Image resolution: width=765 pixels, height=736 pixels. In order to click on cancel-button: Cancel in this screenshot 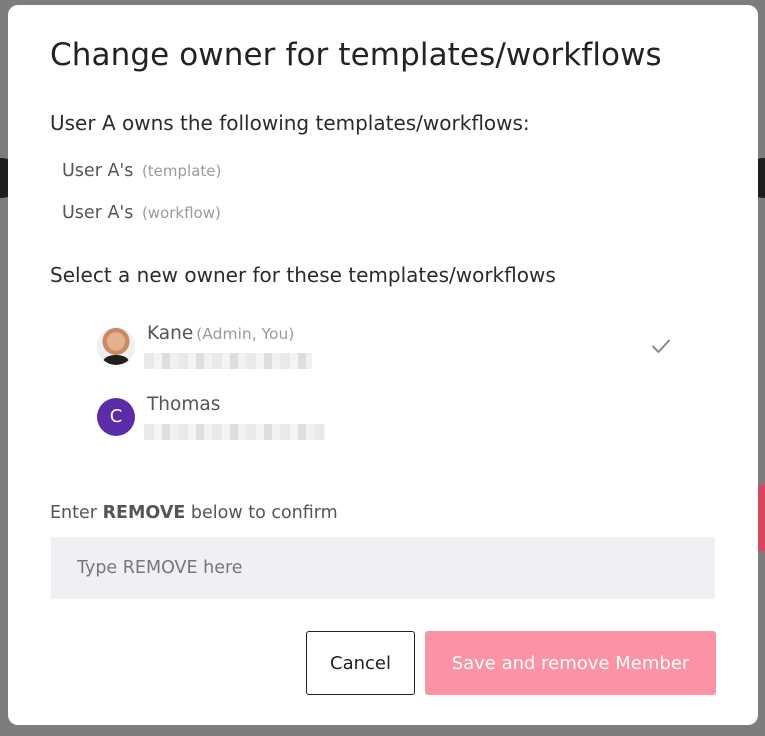, I will do `click(360, 663)`.